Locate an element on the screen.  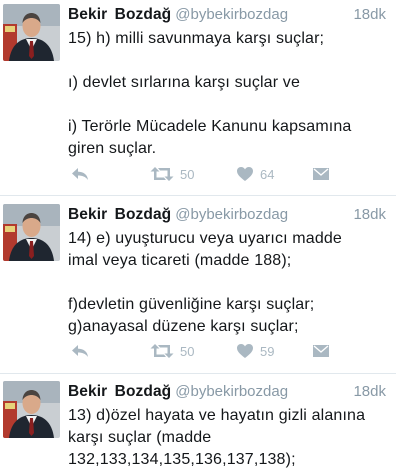
like-count: 59 is located at coordinates (267, 351).